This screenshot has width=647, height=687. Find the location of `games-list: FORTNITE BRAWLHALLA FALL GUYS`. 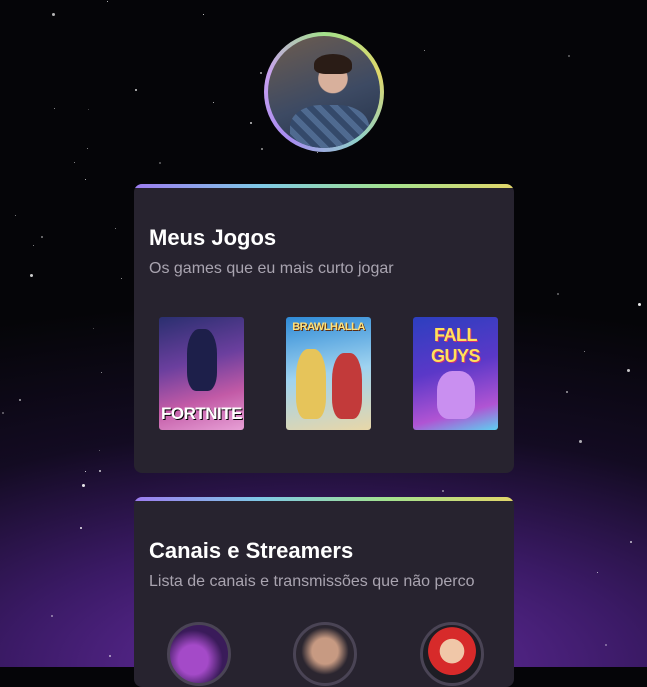

games-list: FORTNITE BRAWLHALLA FALL GUYS is located at coordinates (328, 373).